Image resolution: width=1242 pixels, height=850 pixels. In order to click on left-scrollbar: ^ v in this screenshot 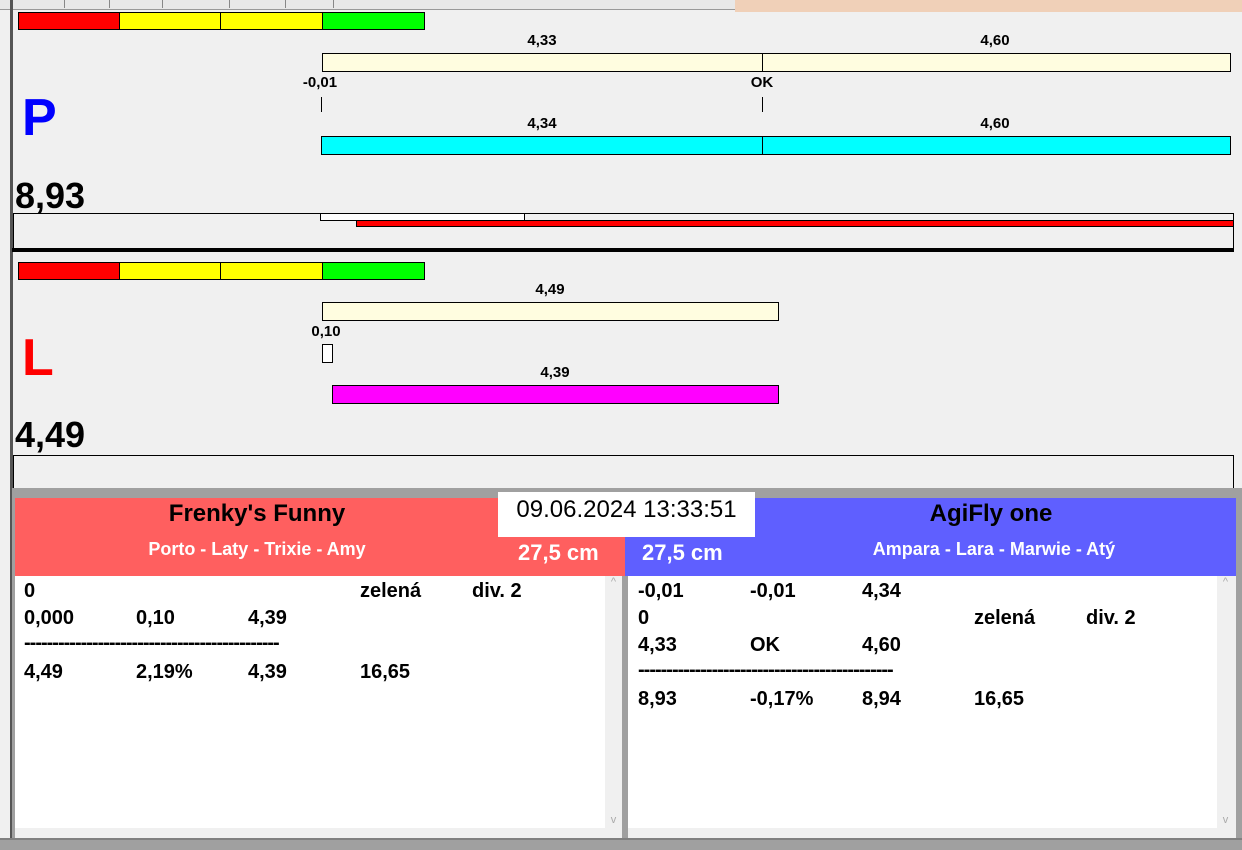, I will do `click(613, 702)`.